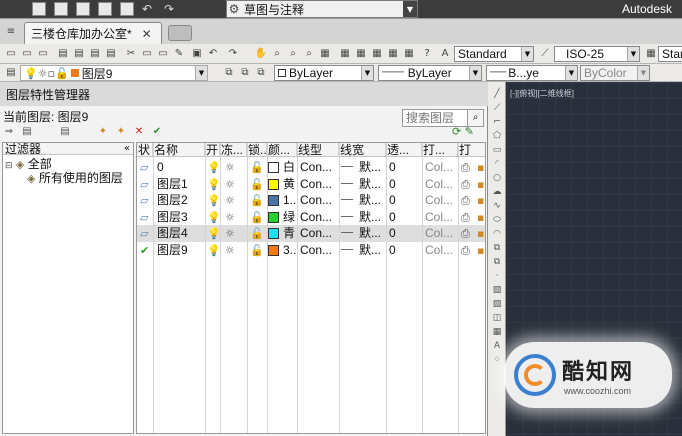 This screenshot has height=436, width=682. Describe the element at coordinates (229, 73) in the screenshot. I see `make-current-icon: ⧉` at that location.